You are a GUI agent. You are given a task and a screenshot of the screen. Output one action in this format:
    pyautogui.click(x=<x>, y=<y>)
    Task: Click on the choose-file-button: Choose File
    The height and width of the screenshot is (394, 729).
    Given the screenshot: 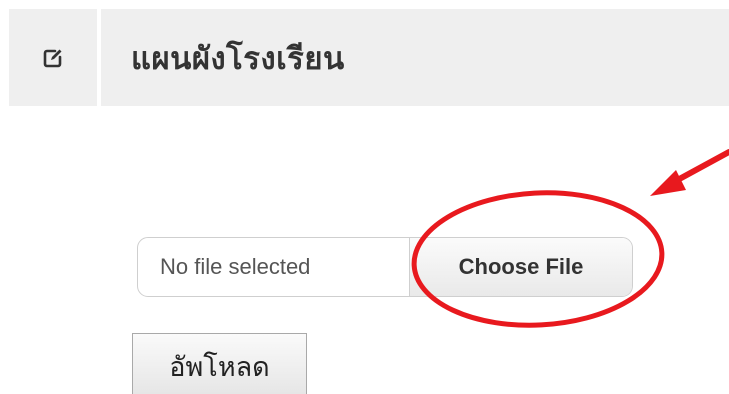 What is the action you would take?
    pyautogui.click(x=521, y=267)
    